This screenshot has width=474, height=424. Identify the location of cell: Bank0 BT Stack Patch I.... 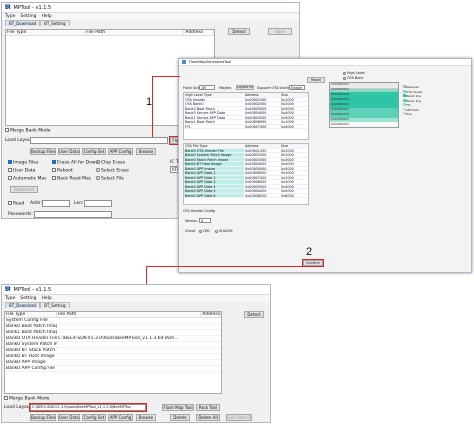
(31, 350).